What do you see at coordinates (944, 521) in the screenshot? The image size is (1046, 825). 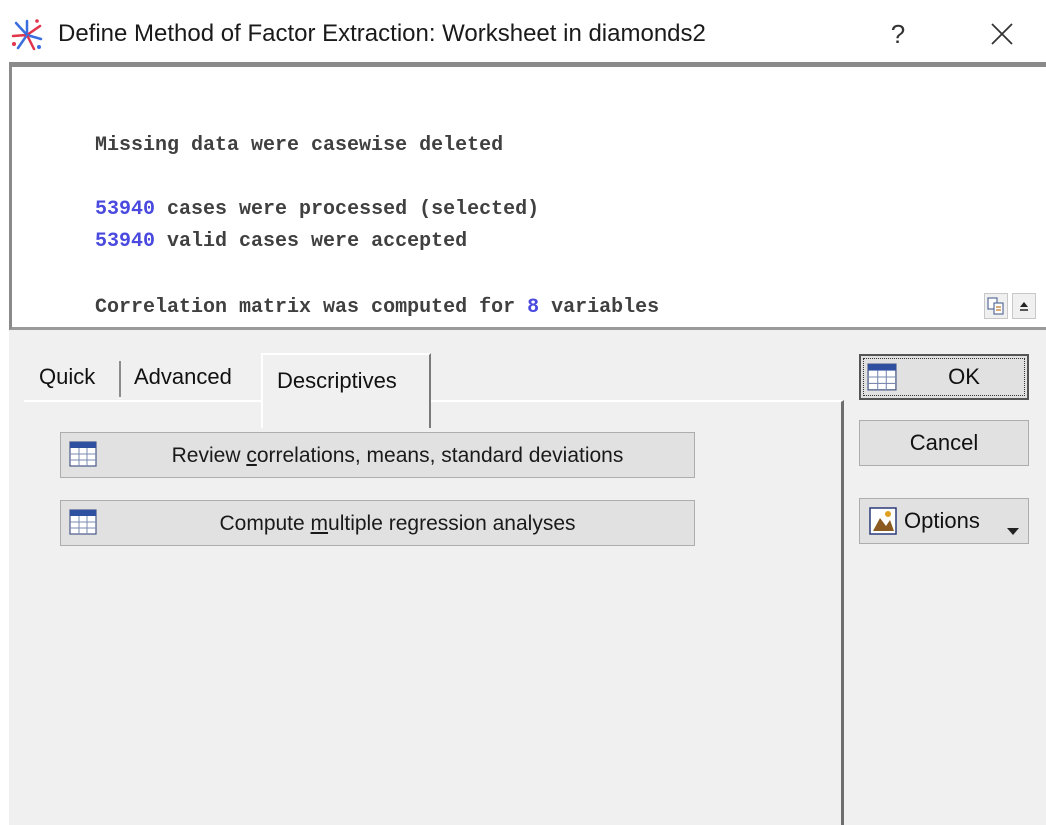 I see `options-button: Options` at bounding box center [944, 521].